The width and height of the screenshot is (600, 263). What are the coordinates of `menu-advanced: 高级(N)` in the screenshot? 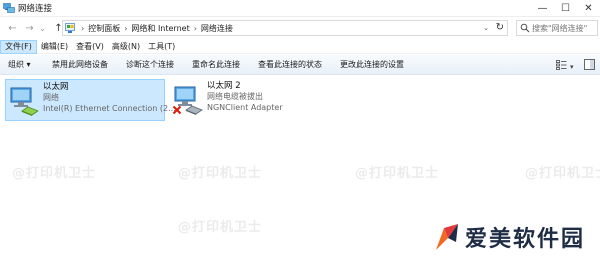 It's located at (126, 47).